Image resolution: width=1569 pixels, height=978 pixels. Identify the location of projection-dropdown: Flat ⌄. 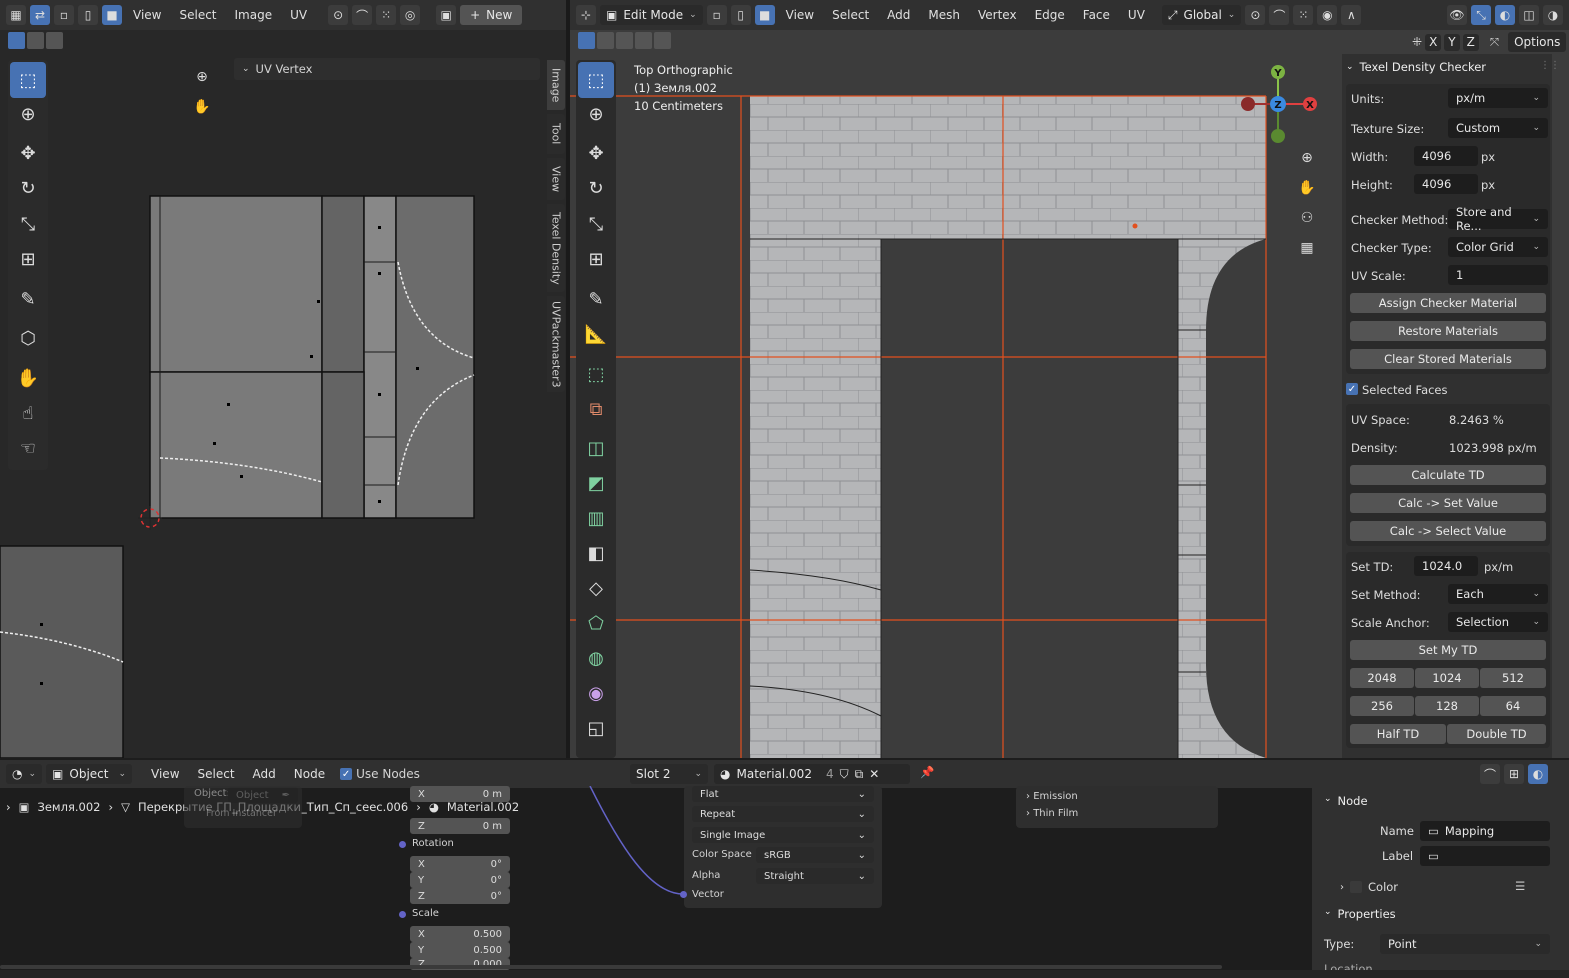
(783, 794).